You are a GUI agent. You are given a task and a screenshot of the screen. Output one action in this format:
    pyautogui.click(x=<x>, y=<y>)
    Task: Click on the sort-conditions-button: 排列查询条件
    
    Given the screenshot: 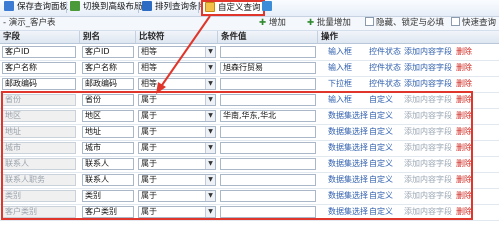 What is the action you would take?
    pyautogui.click(x=174, y=7)
    